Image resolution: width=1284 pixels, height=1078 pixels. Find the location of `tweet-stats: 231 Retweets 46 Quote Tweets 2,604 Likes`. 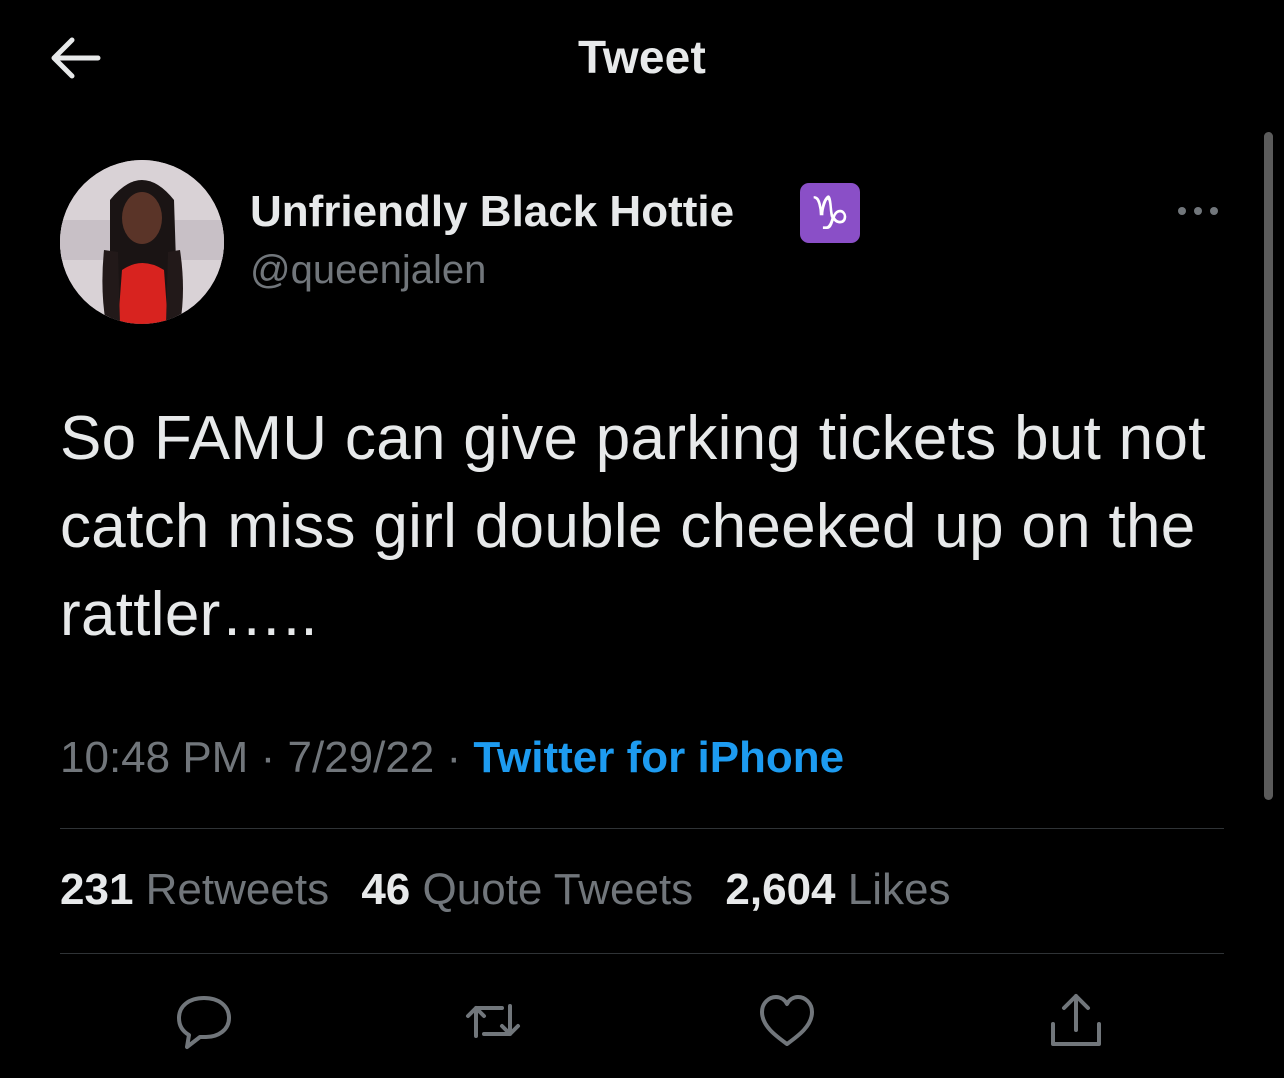

tweet-stats: 231 Retweets 46 Quote Tweets 2,604 Likes is located at coordinates (515, 890).